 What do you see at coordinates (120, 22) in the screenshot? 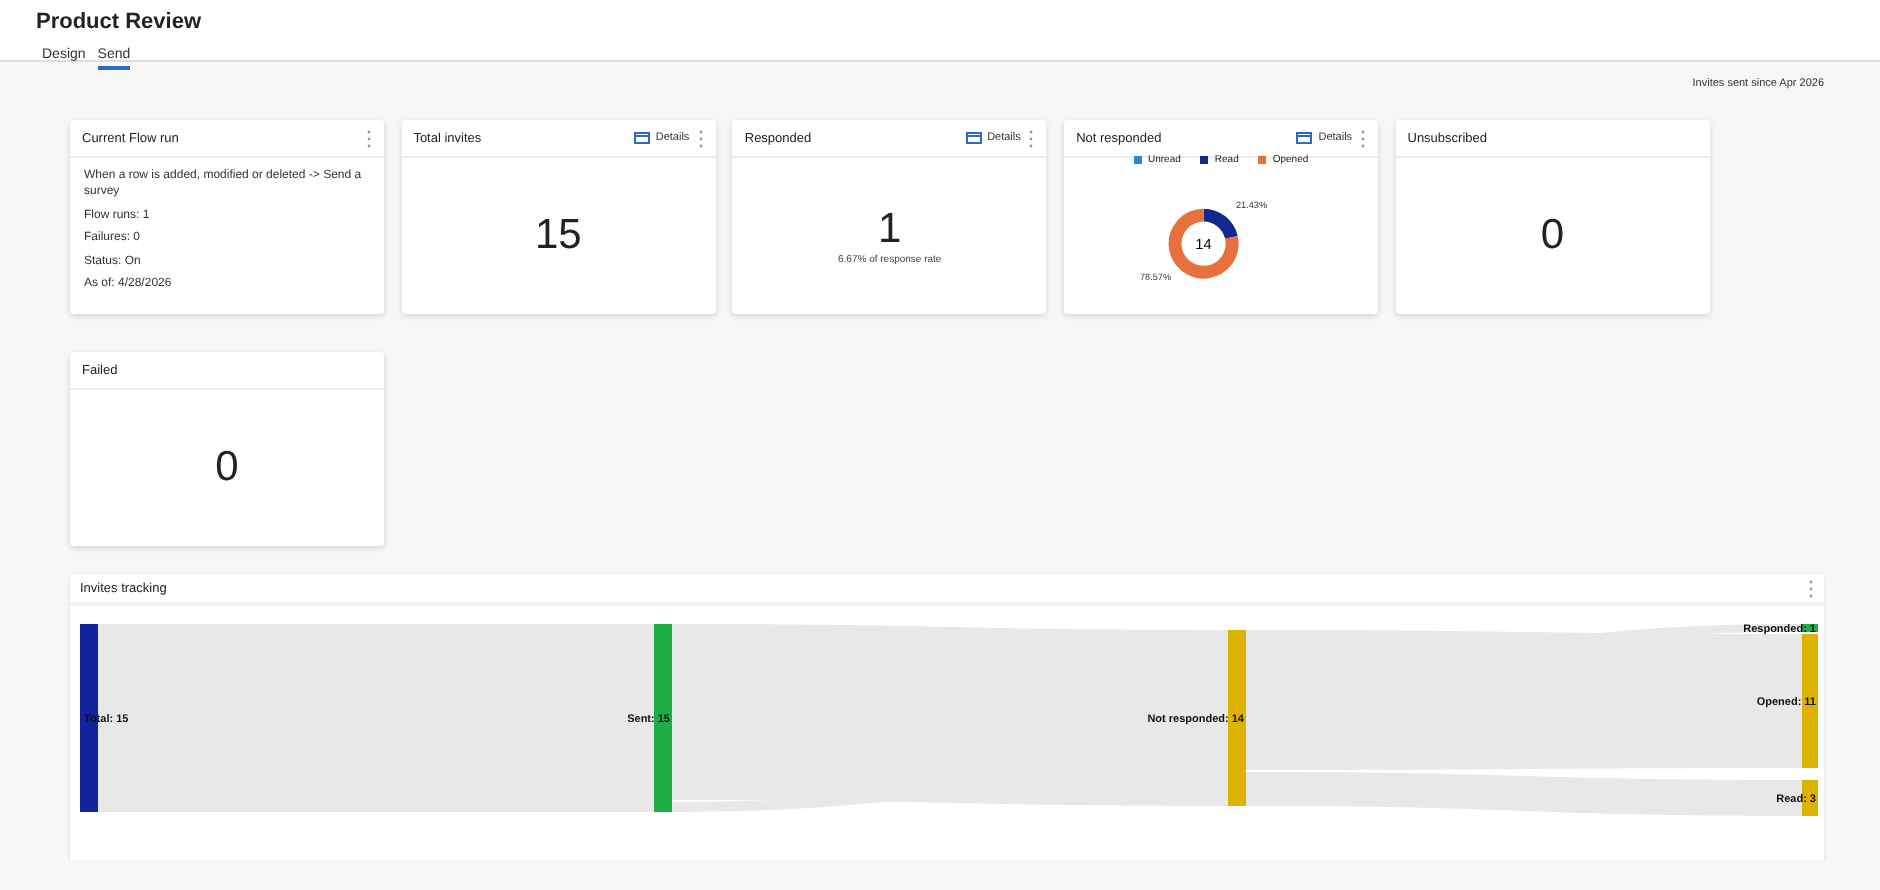
I see `page-title: Product Review` at bounding box center [120, 22].